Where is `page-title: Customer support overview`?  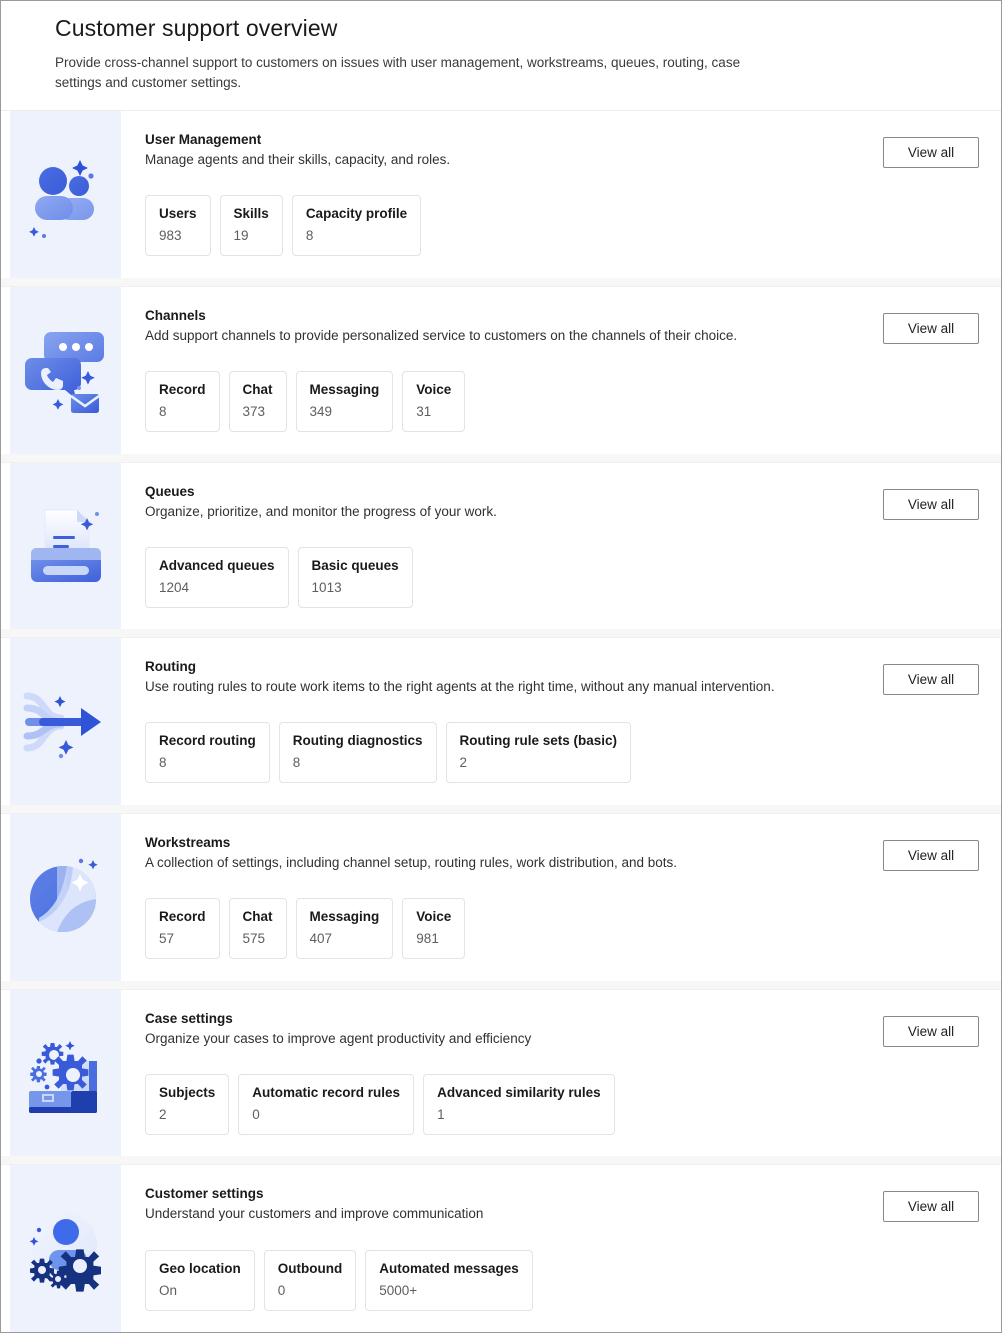 page-title: Customer support overview is located at coordinates (196, 28).